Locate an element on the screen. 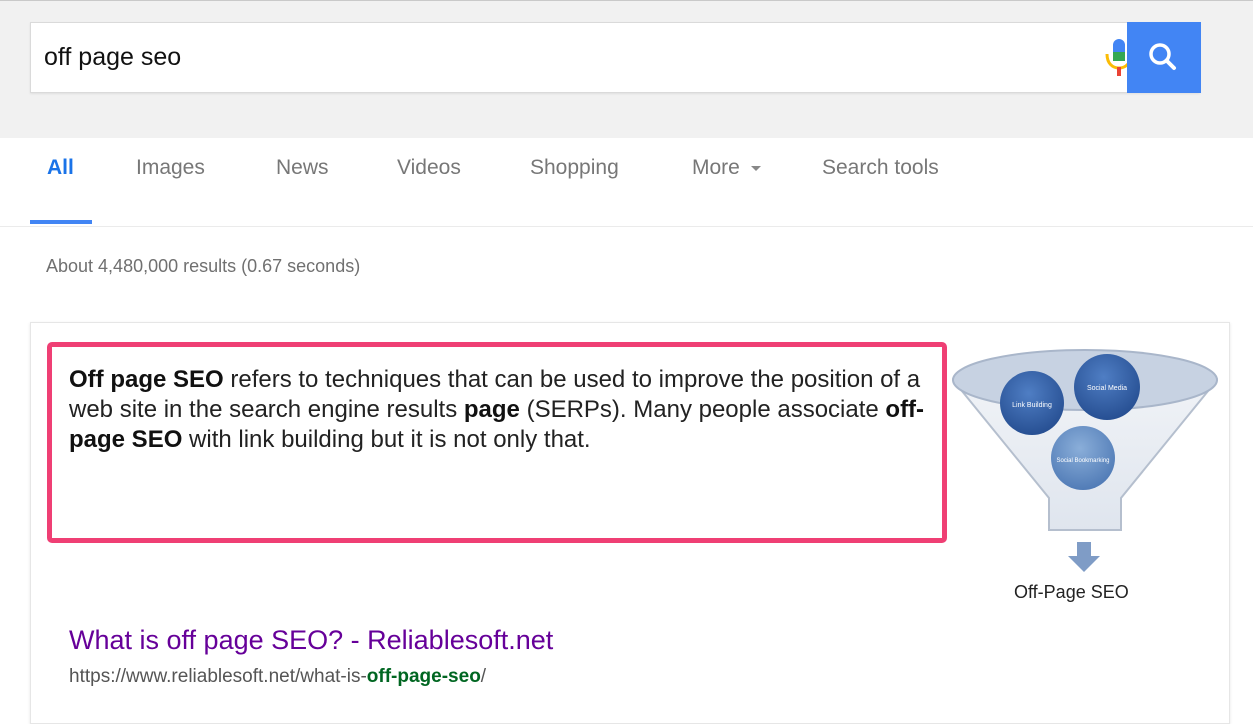 This screenshot has height=724, width=1253. tab-news: News is located at coordinates (302, 168).